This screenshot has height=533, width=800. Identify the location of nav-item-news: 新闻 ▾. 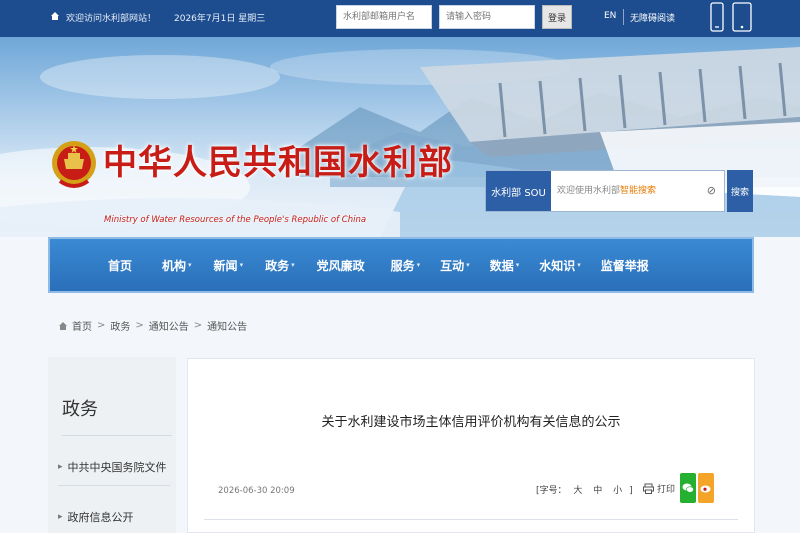
(229, 265).